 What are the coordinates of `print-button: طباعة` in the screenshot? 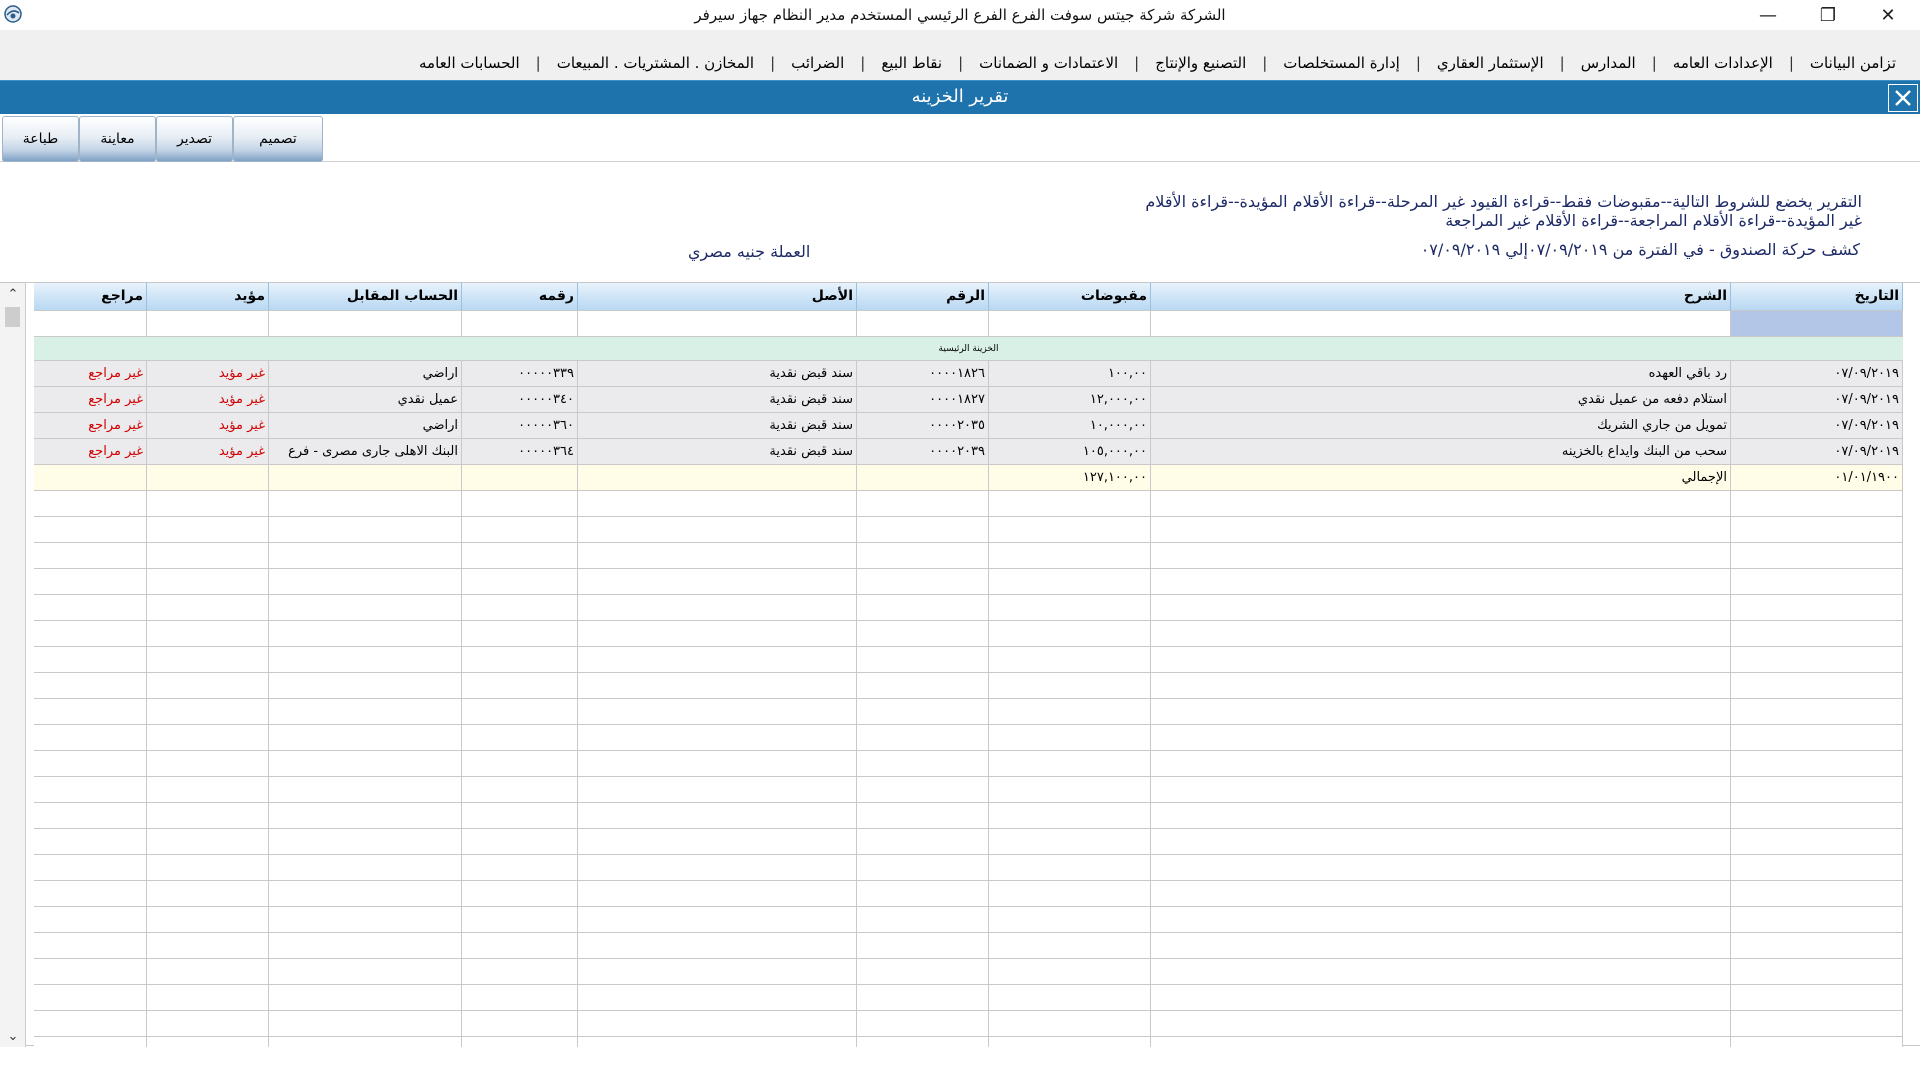 It's located at (40, 139).